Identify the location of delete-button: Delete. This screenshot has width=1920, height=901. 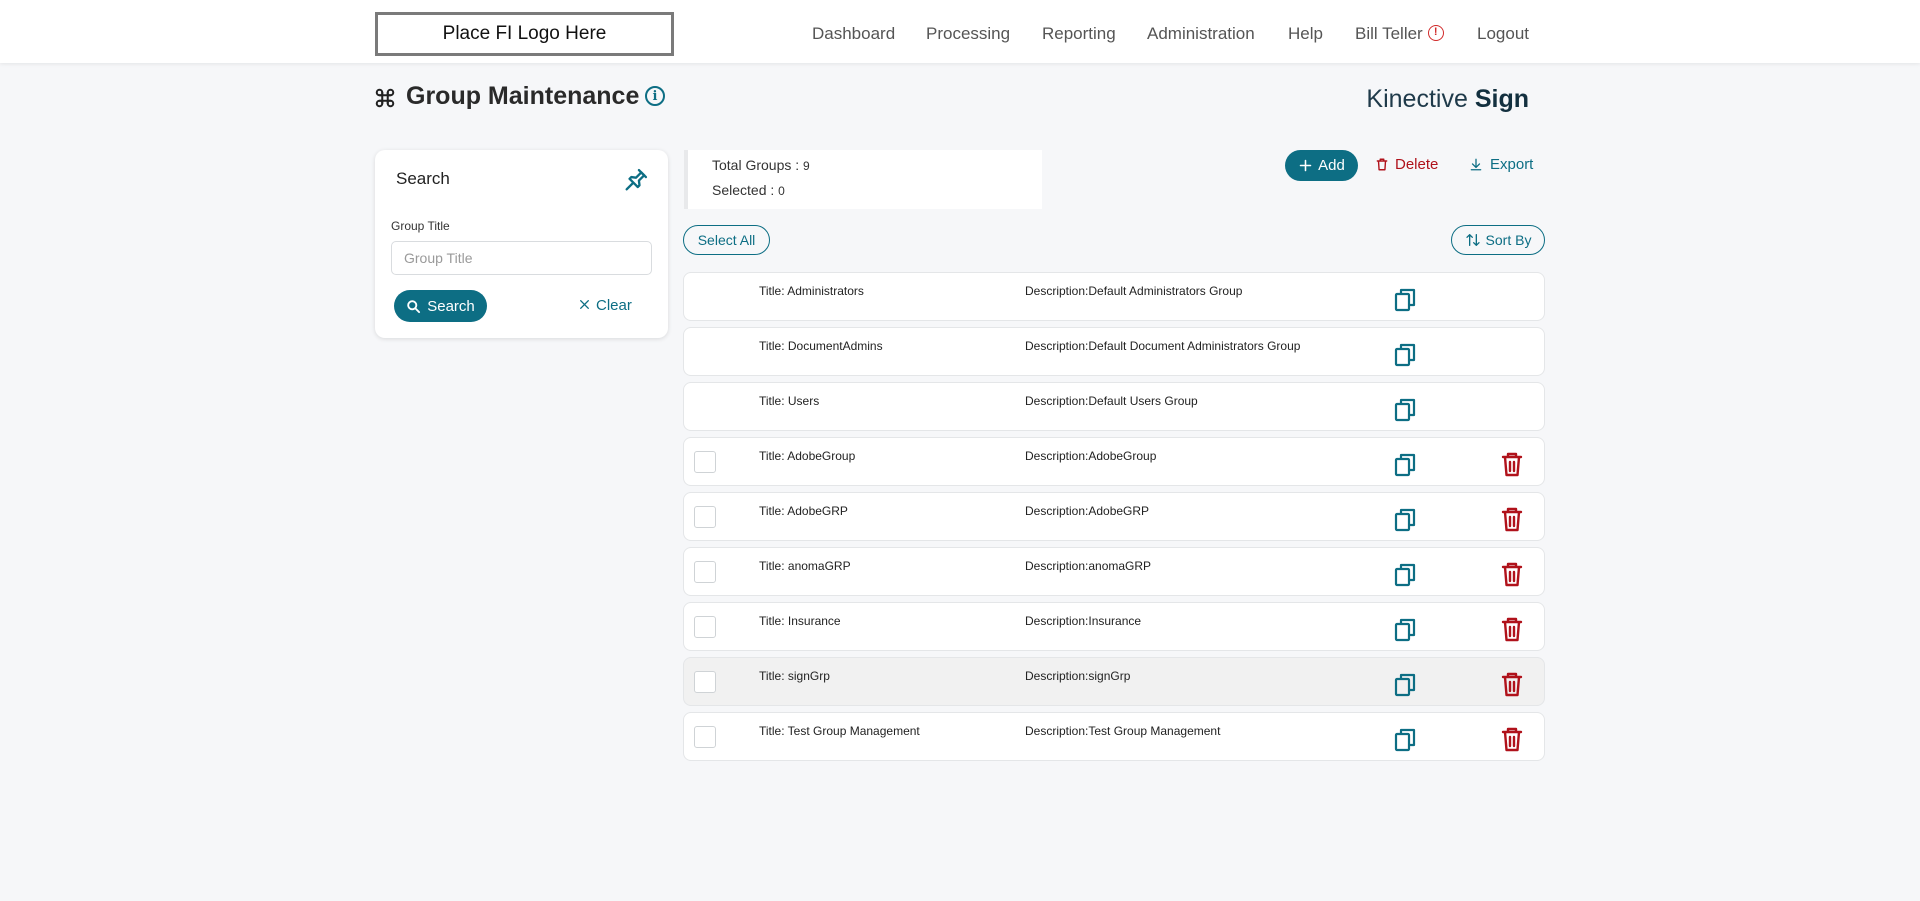
(1406, 164).